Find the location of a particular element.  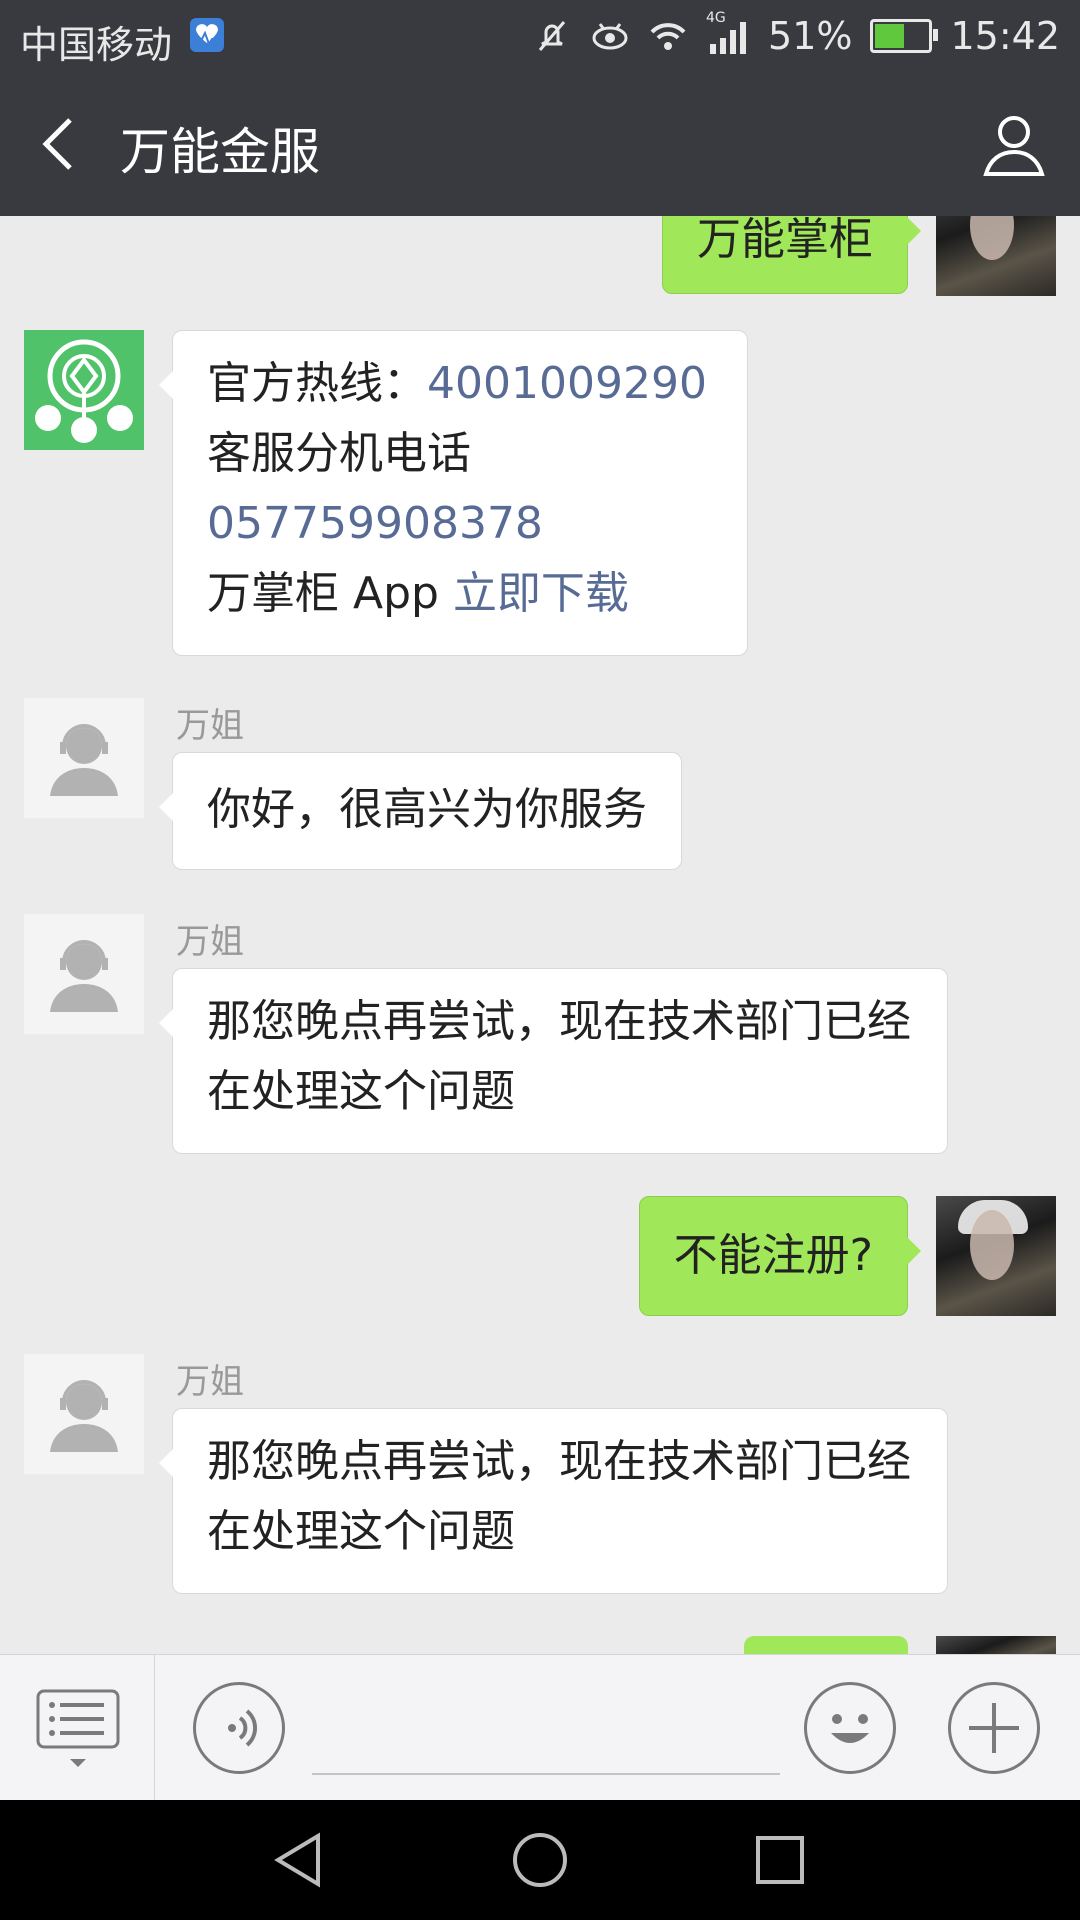

hotline-phone-link: 4001009290 is located at coordinates (567, 383).